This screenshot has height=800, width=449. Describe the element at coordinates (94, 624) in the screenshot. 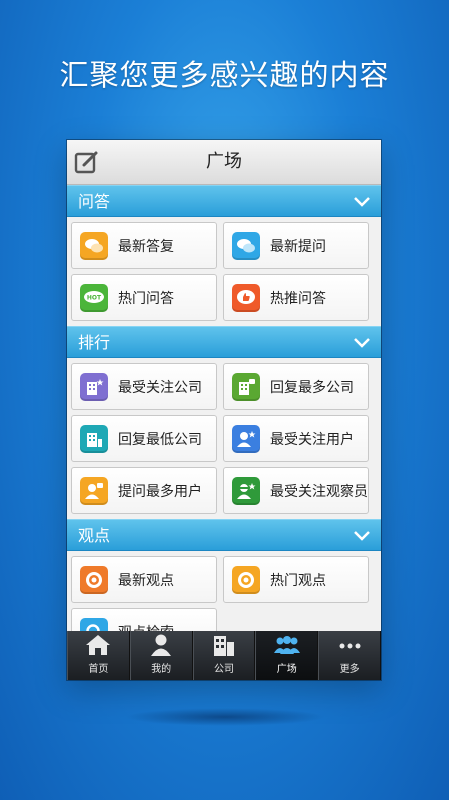

I see `search-icon` at that location.